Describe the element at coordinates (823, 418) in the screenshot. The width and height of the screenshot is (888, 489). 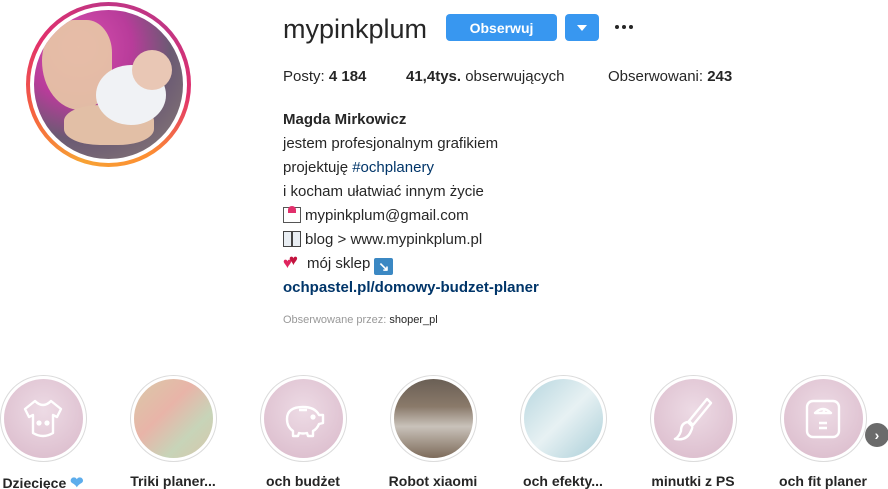
I see `scale-icon` at that location.